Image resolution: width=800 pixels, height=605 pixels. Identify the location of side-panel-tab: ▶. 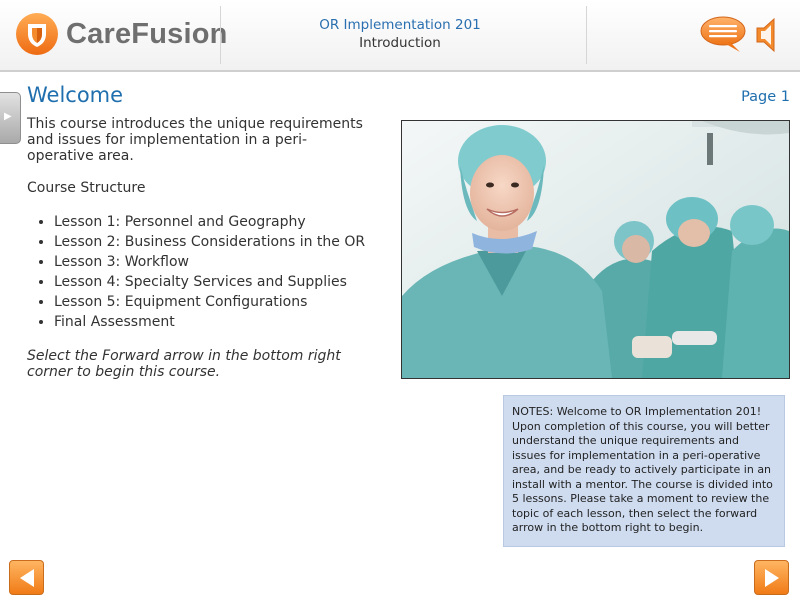
(10, 118).